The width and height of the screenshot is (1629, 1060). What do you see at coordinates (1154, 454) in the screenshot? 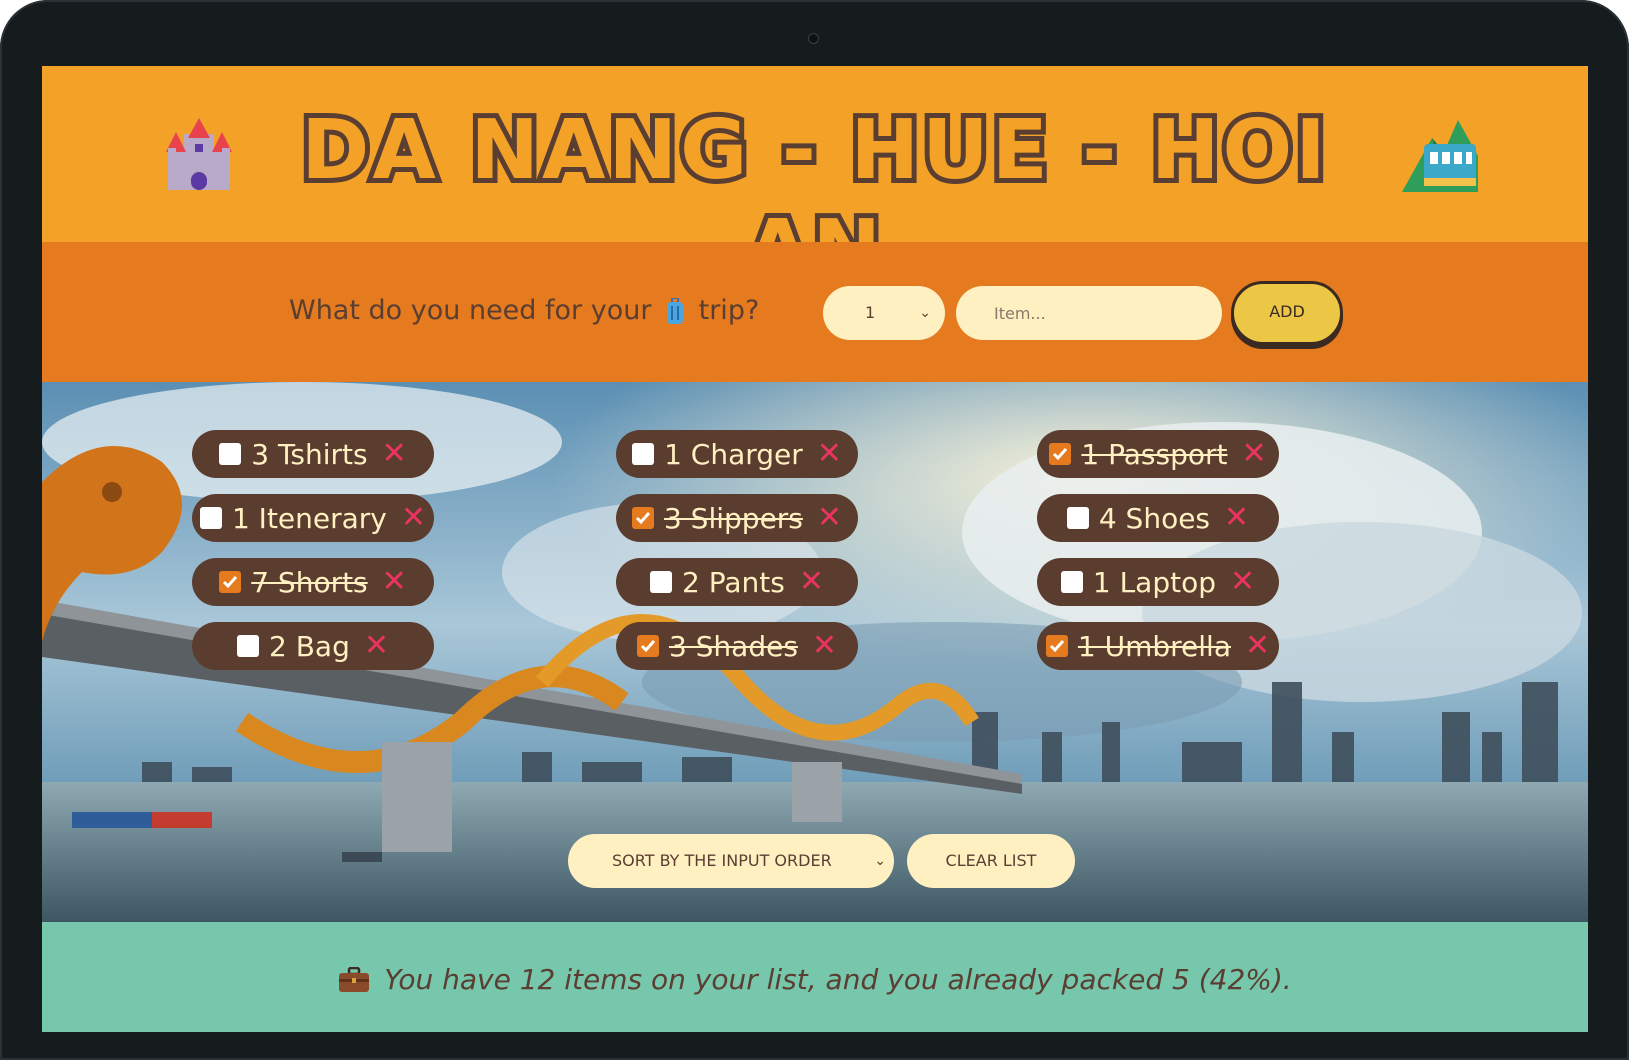
I see `item-label: 1 Passport` at bounding box center [1154, 454].